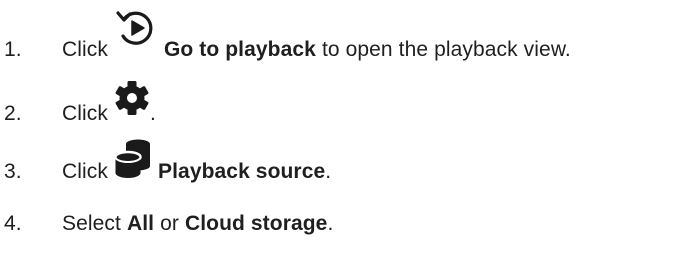  I want to click on step-number: 1., so click(13, 49).